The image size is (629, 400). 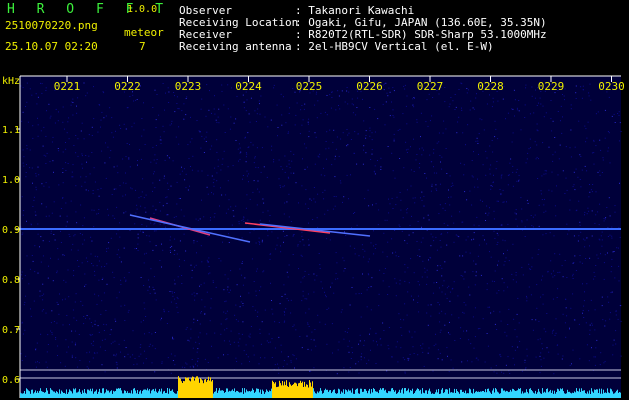 What do you see at coordinates (11, 330) in the screenshot?
I see `freq-tick-label: 0.7` at bounding box center [11, 330].